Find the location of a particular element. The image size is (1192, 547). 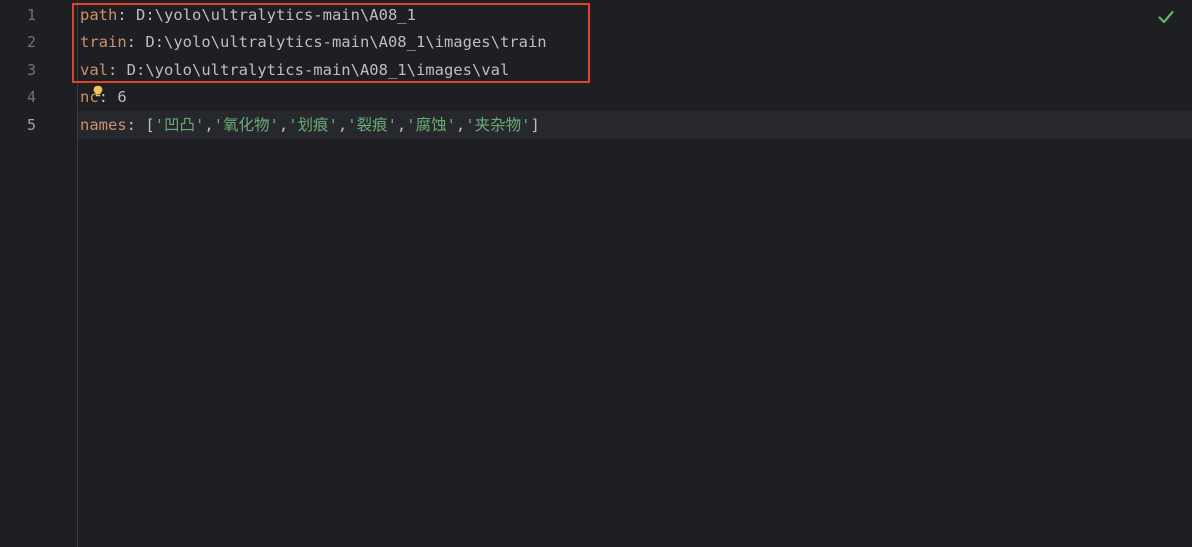

gutter-divider is located at coordinates (77, 273).